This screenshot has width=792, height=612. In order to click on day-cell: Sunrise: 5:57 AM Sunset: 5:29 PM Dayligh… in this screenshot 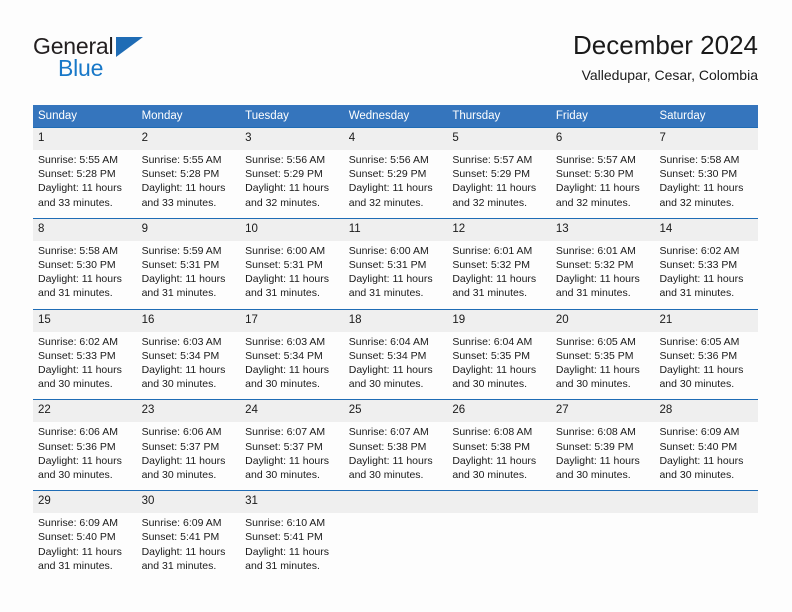, I will do `click(499, 184)`.